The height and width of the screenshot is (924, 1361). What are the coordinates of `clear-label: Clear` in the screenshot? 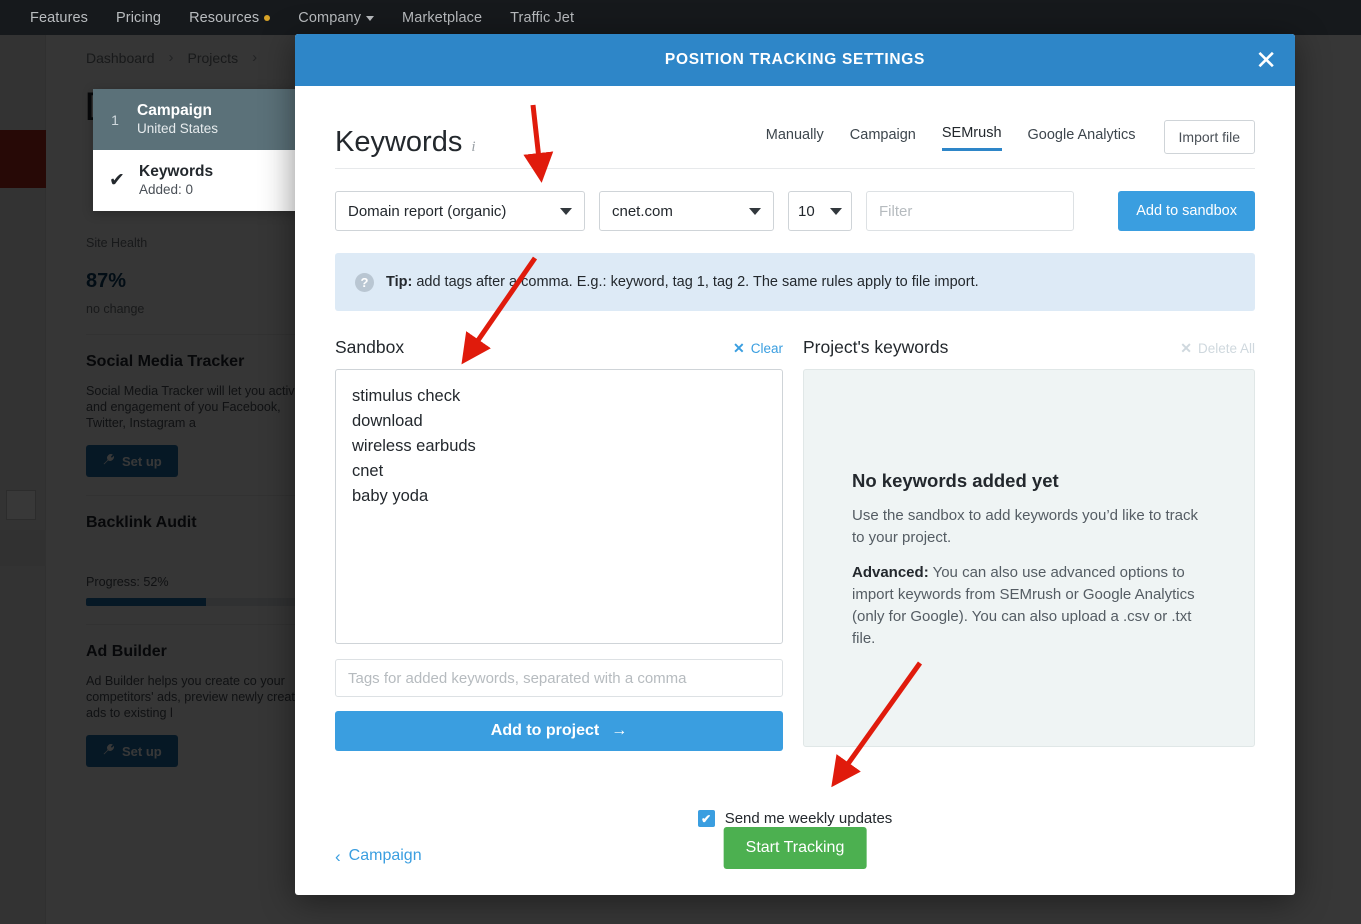 It's located at (766, 348).